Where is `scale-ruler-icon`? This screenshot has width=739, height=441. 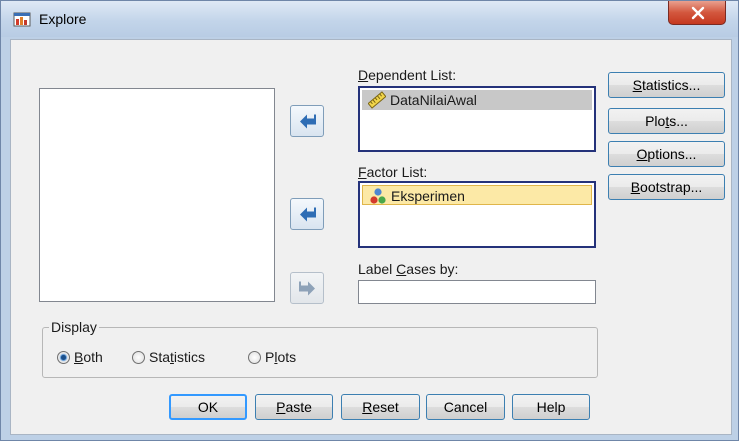 scale-ruler-icon is located at coordinates (377, 100).